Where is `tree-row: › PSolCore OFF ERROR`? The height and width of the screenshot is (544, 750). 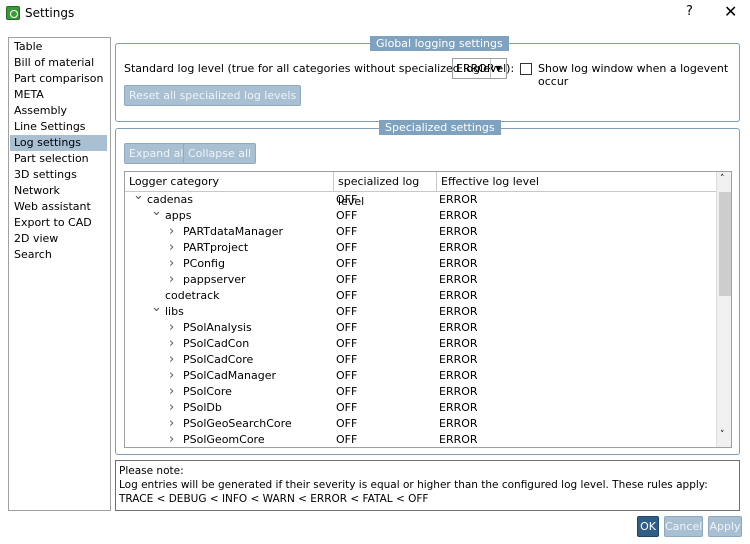 tree-row: › PSolCore OFF ERROR is located at coordinates (420, 392).